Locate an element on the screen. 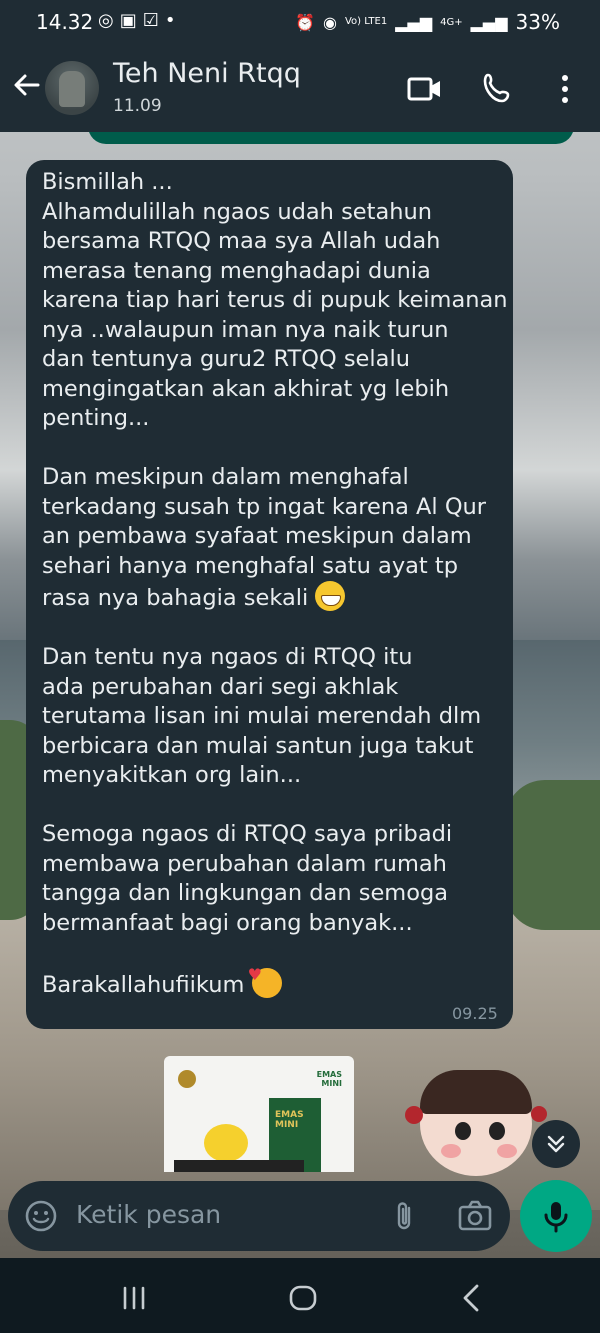 The image size is (600, 1333). hotspot-icon: ◉ is located at coordinates (329, 22).